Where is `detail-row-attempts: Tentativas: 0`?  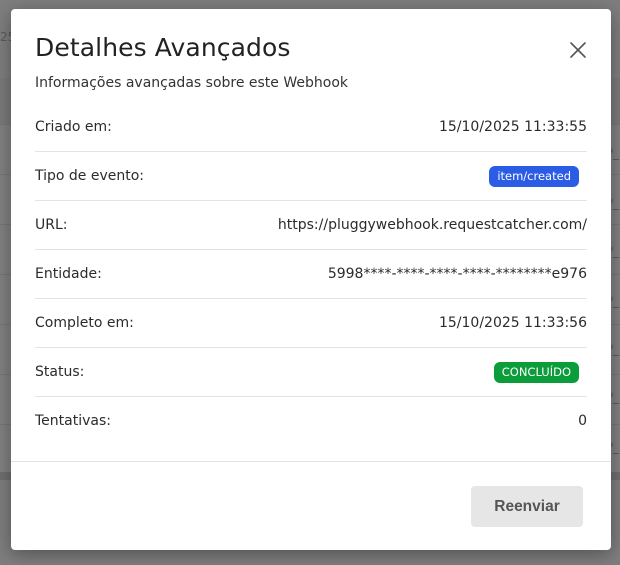
detail-row-attempts: Tentativas: 0 is located at coordinates (311, 421).